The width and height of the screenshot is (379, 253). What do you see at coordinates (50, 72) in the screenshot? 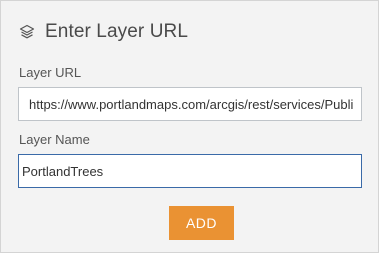
I see `layer-url-label: Layer URL` at bounding box center [50, 72].